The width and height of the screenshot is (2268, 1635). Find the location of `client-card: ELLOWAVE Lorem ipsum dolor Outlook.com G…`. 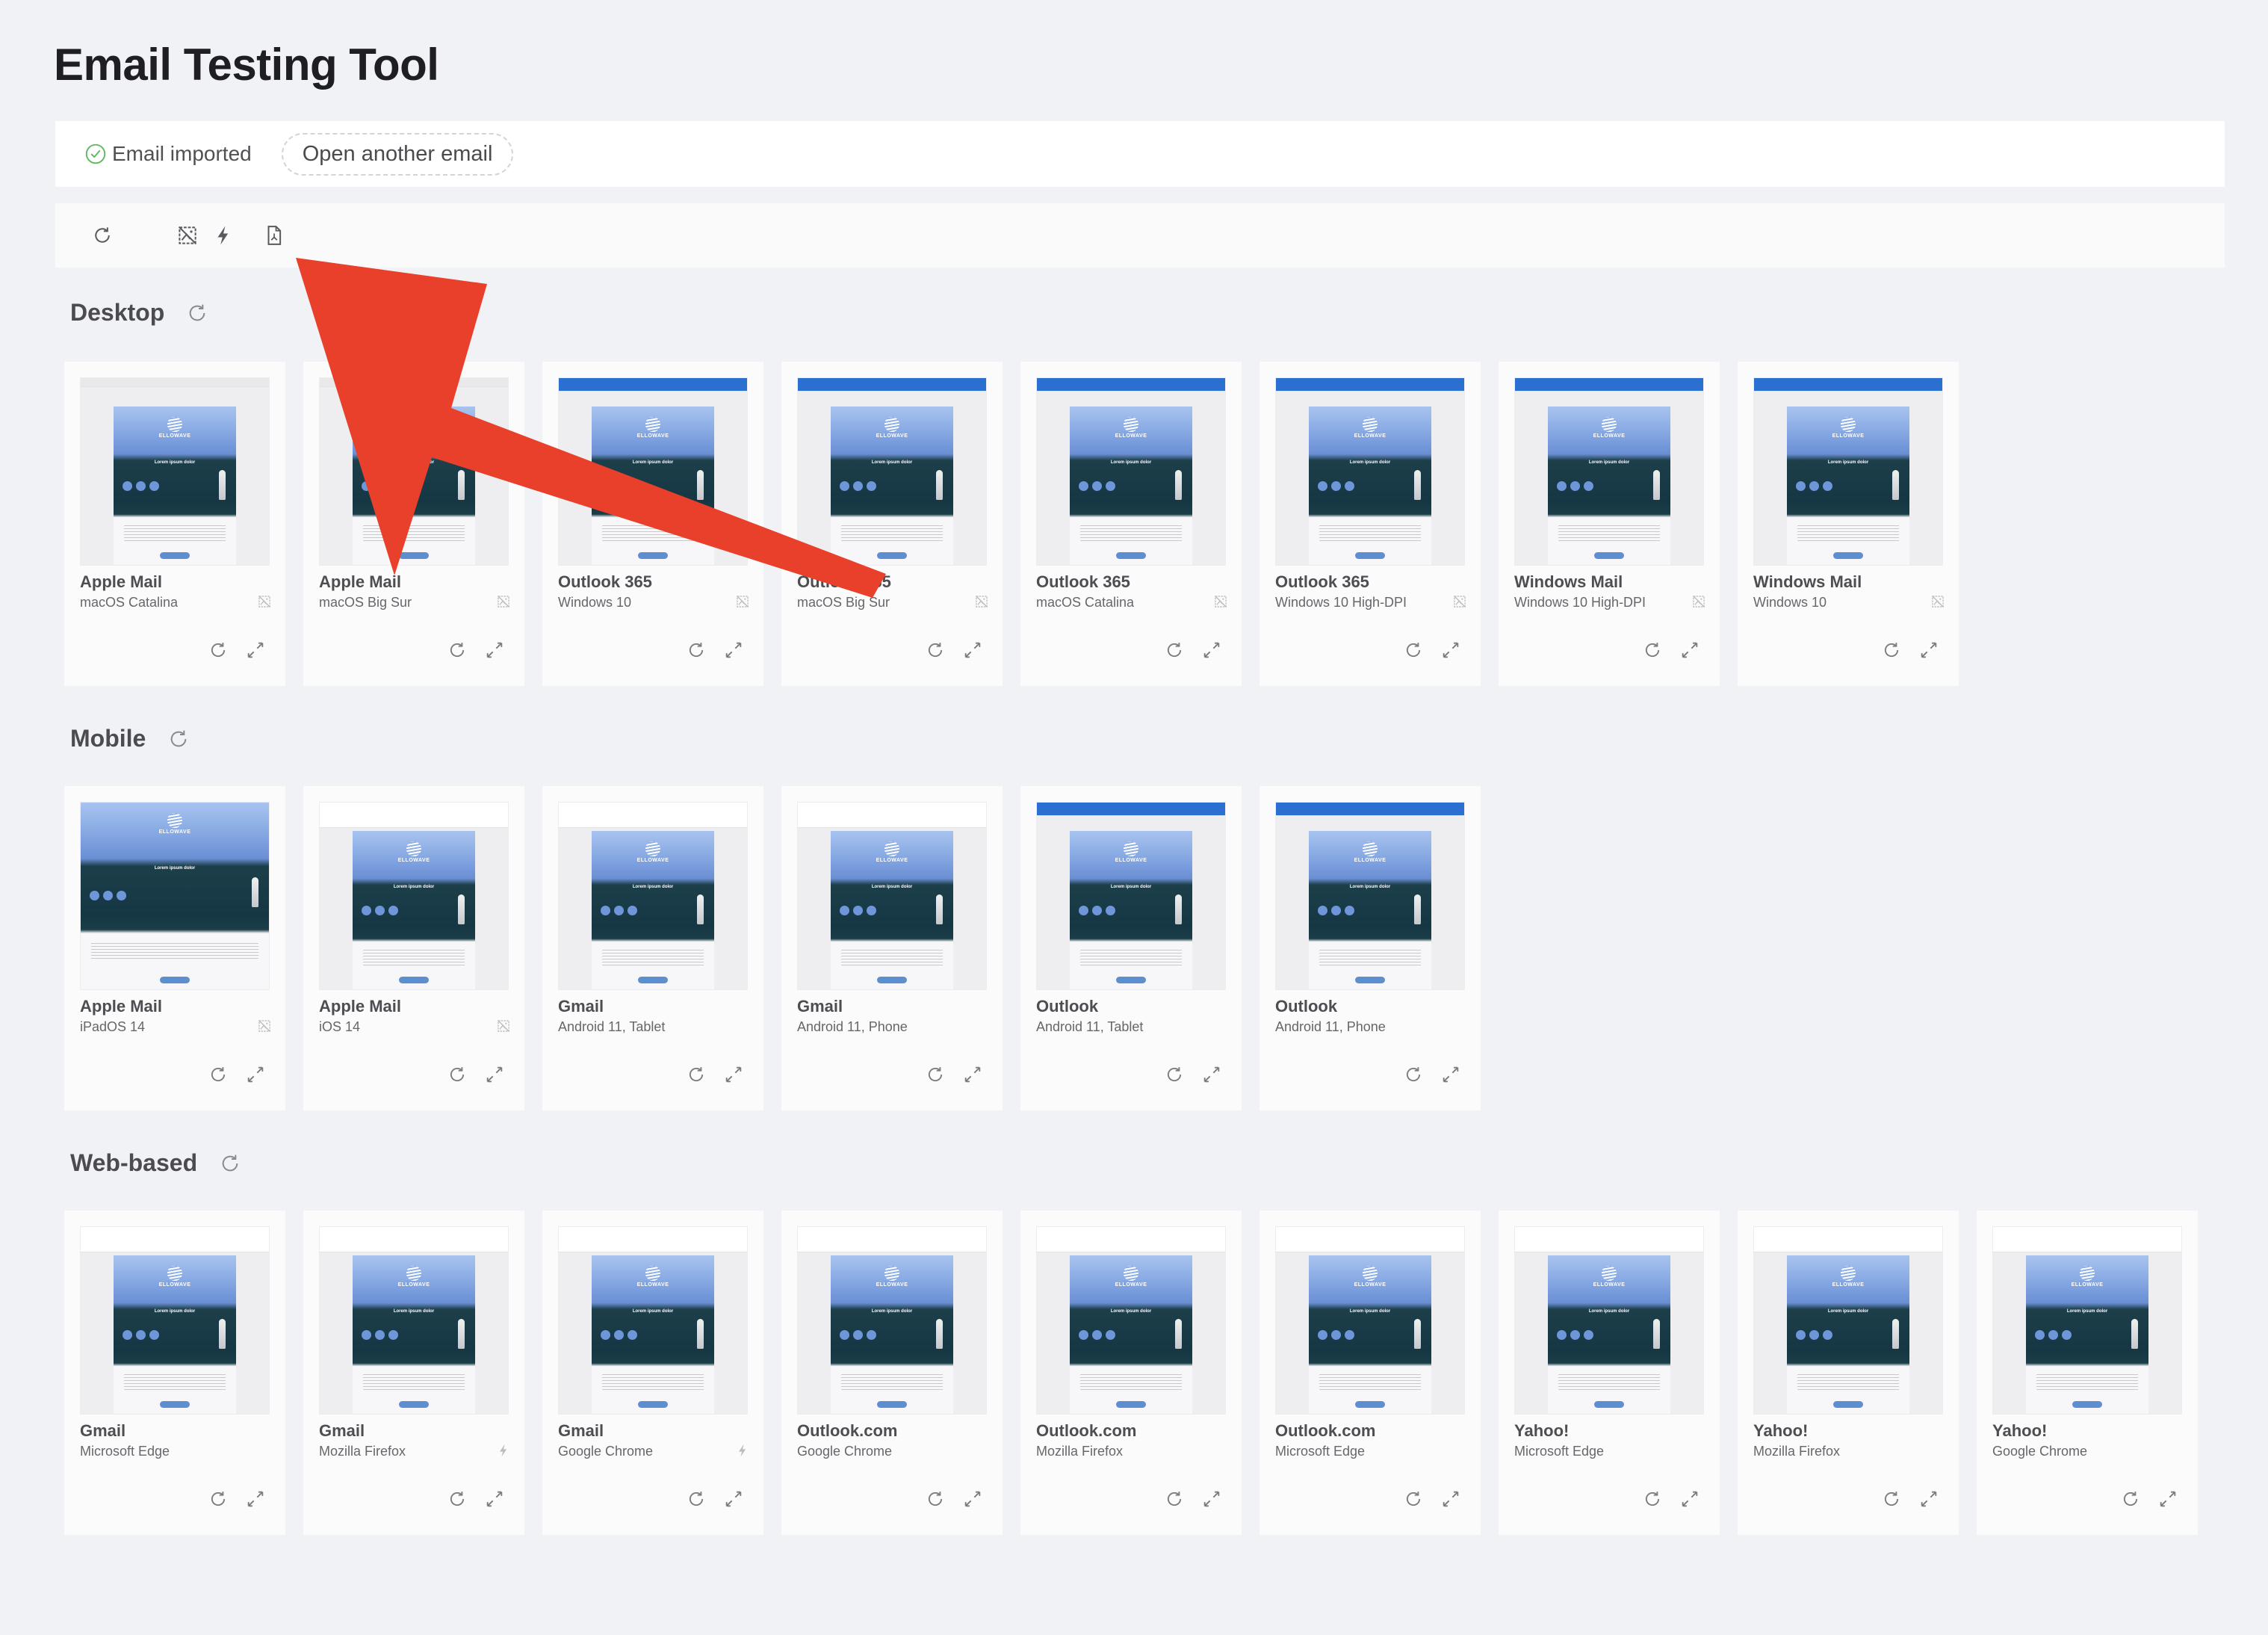

client-card: ELLOWAVE Lorem ipsum dolor Outlook.com G… is located at coordinates (892, 1373).